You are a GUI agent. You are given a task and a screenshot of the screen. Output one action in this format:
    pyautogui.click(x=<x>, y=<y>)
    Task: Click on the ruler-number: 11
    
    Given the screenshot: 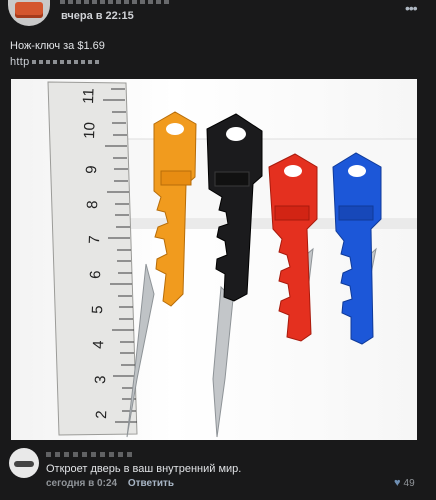 What is the action you would take?
    pyautogui.click(x=89, y=96)
    